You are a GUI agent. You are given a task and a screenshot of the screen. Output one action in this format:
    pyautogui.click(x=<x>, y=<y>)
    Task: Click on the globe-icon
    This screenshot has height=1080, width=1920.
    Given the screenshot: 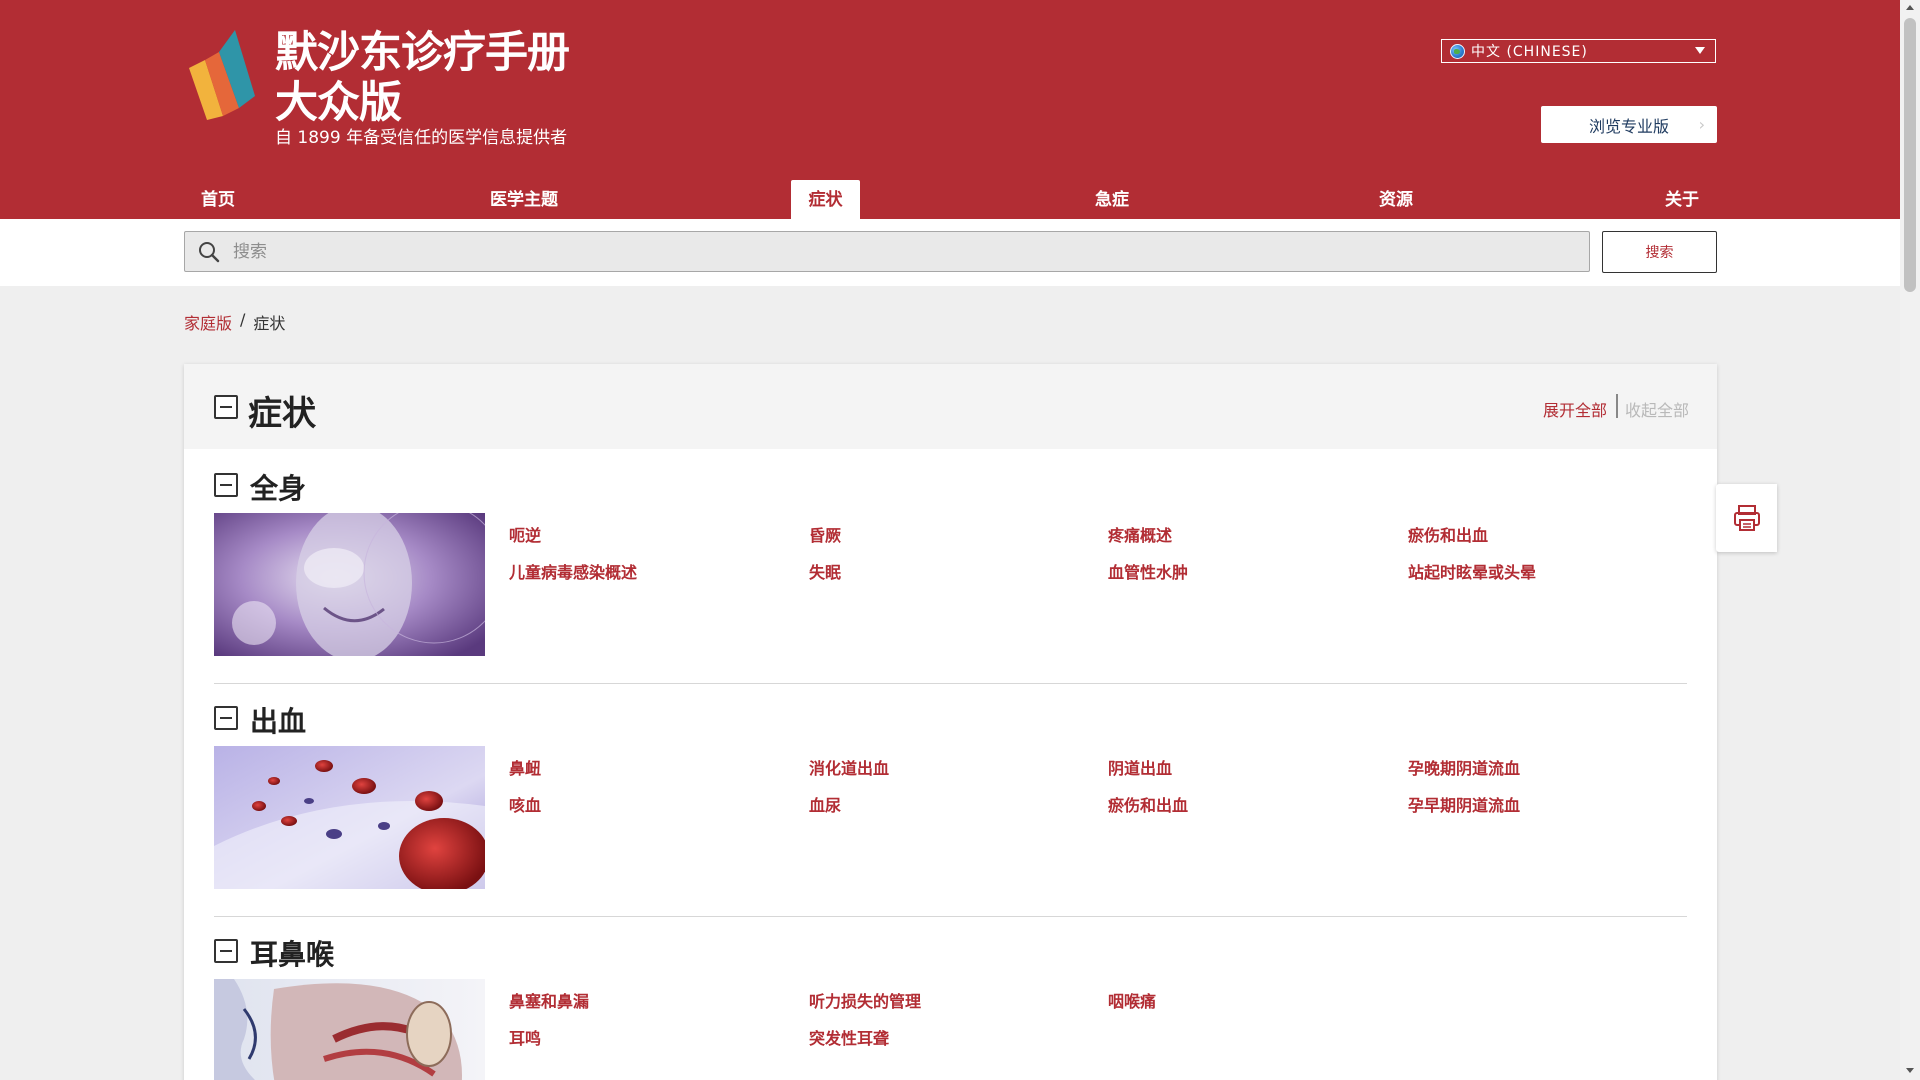 What is the action you would take?
    pyautogui.click(x=1457, y=51)
    